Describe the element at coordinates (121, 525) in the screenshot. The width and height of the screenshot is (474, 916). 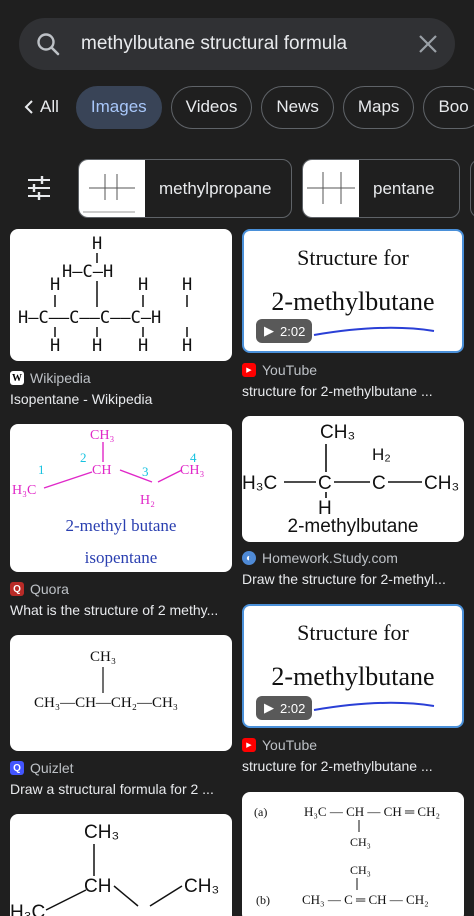
I see `image-caption: 2-methyl butane` at that location.